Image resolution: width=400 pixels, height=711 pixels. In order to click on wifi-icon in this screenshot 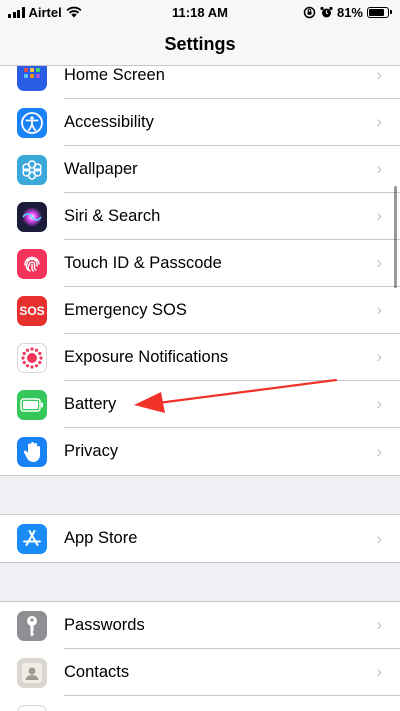, I will do `click(74, 12)`.